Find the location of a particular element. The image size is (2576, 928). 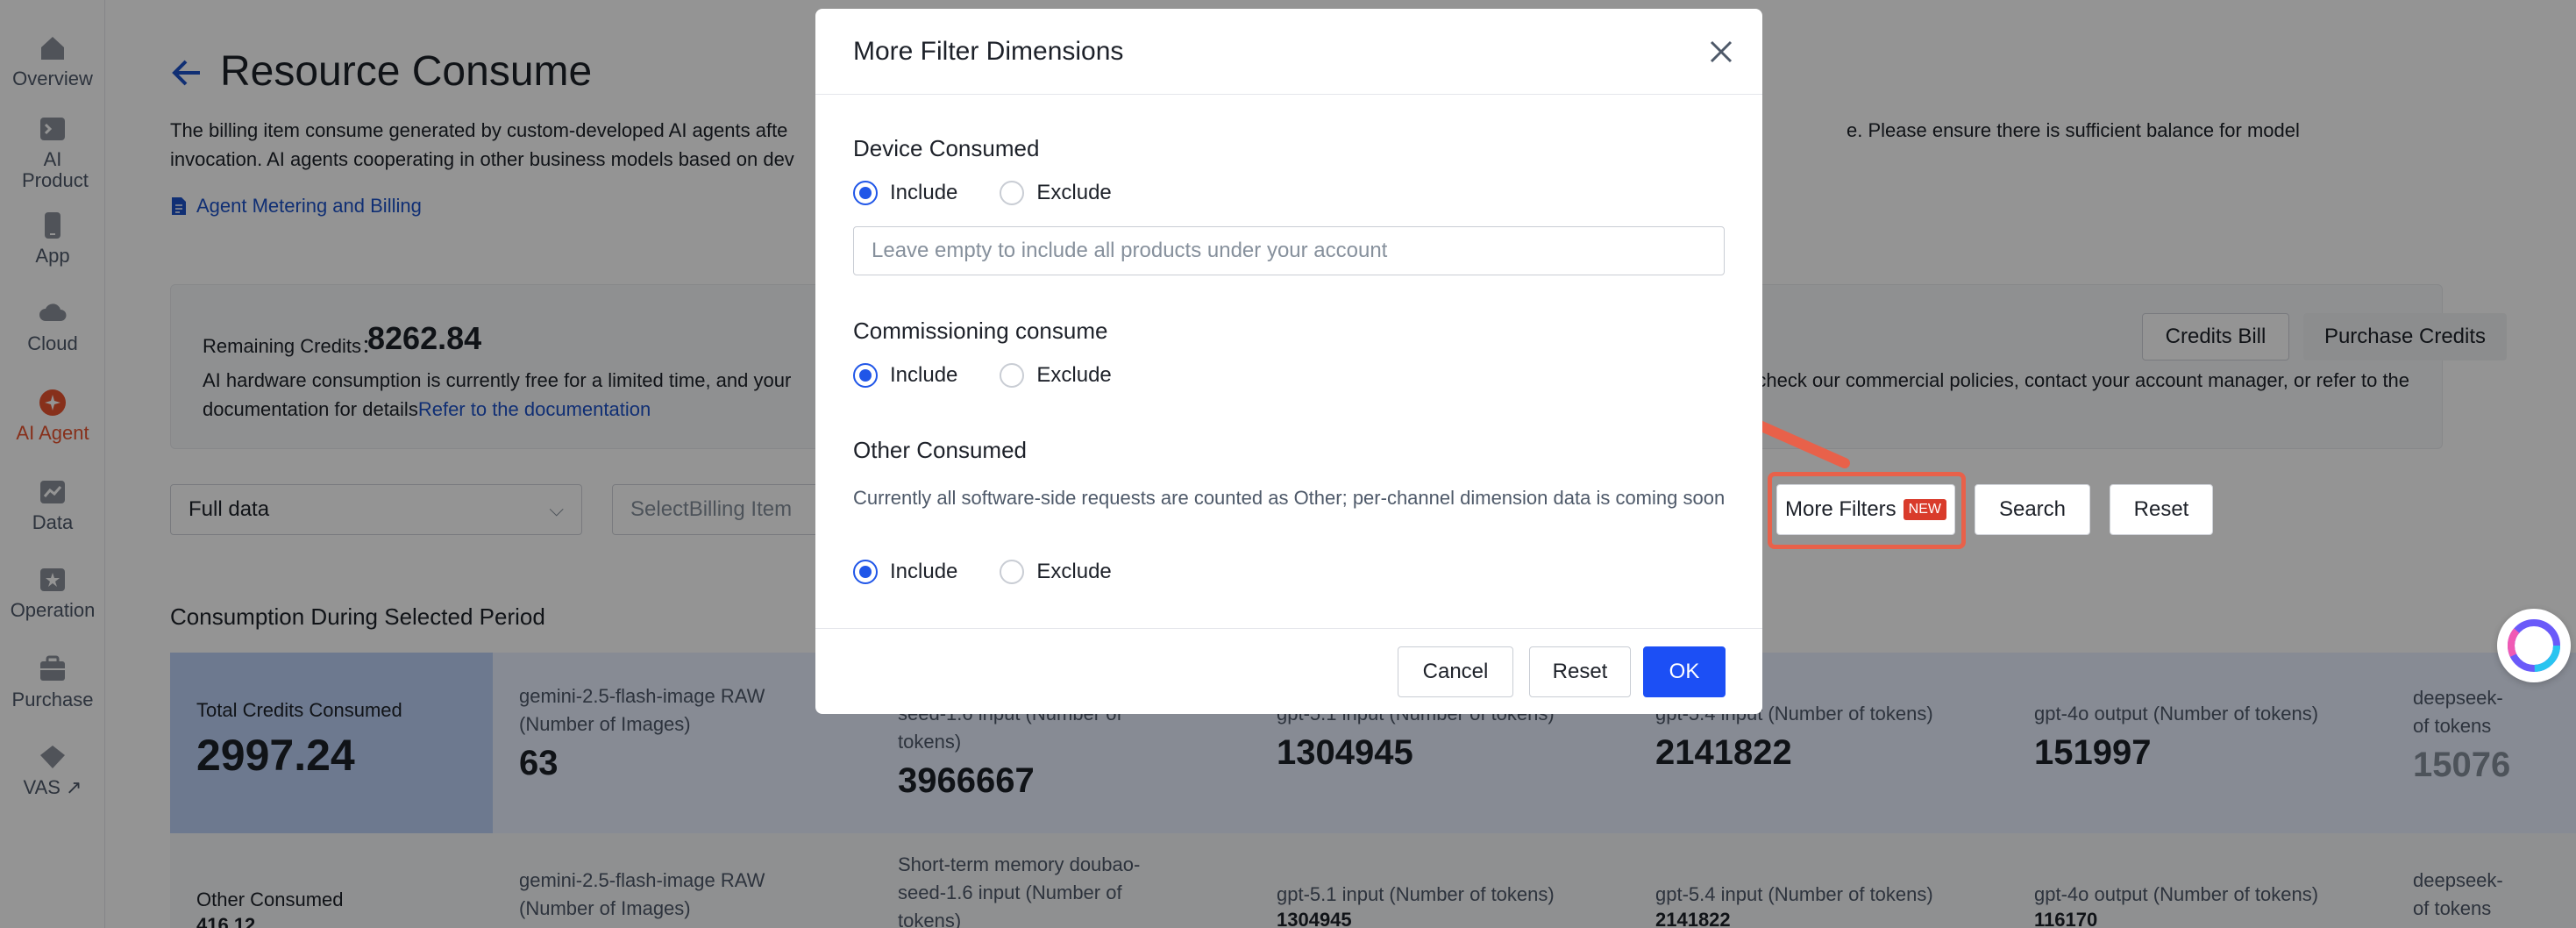

dialog-reset-button: Reset is located at coordinates (1580, 672).